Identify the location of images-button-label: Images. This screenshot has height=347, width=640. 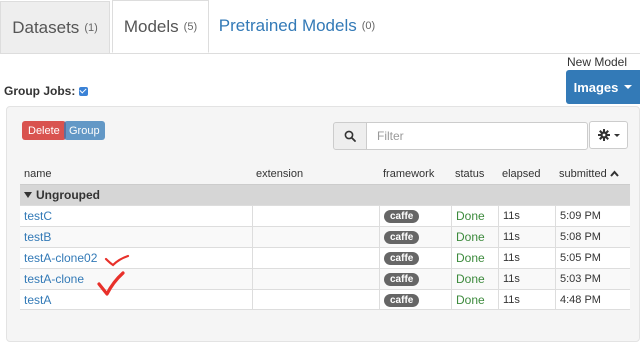
(596, 87).